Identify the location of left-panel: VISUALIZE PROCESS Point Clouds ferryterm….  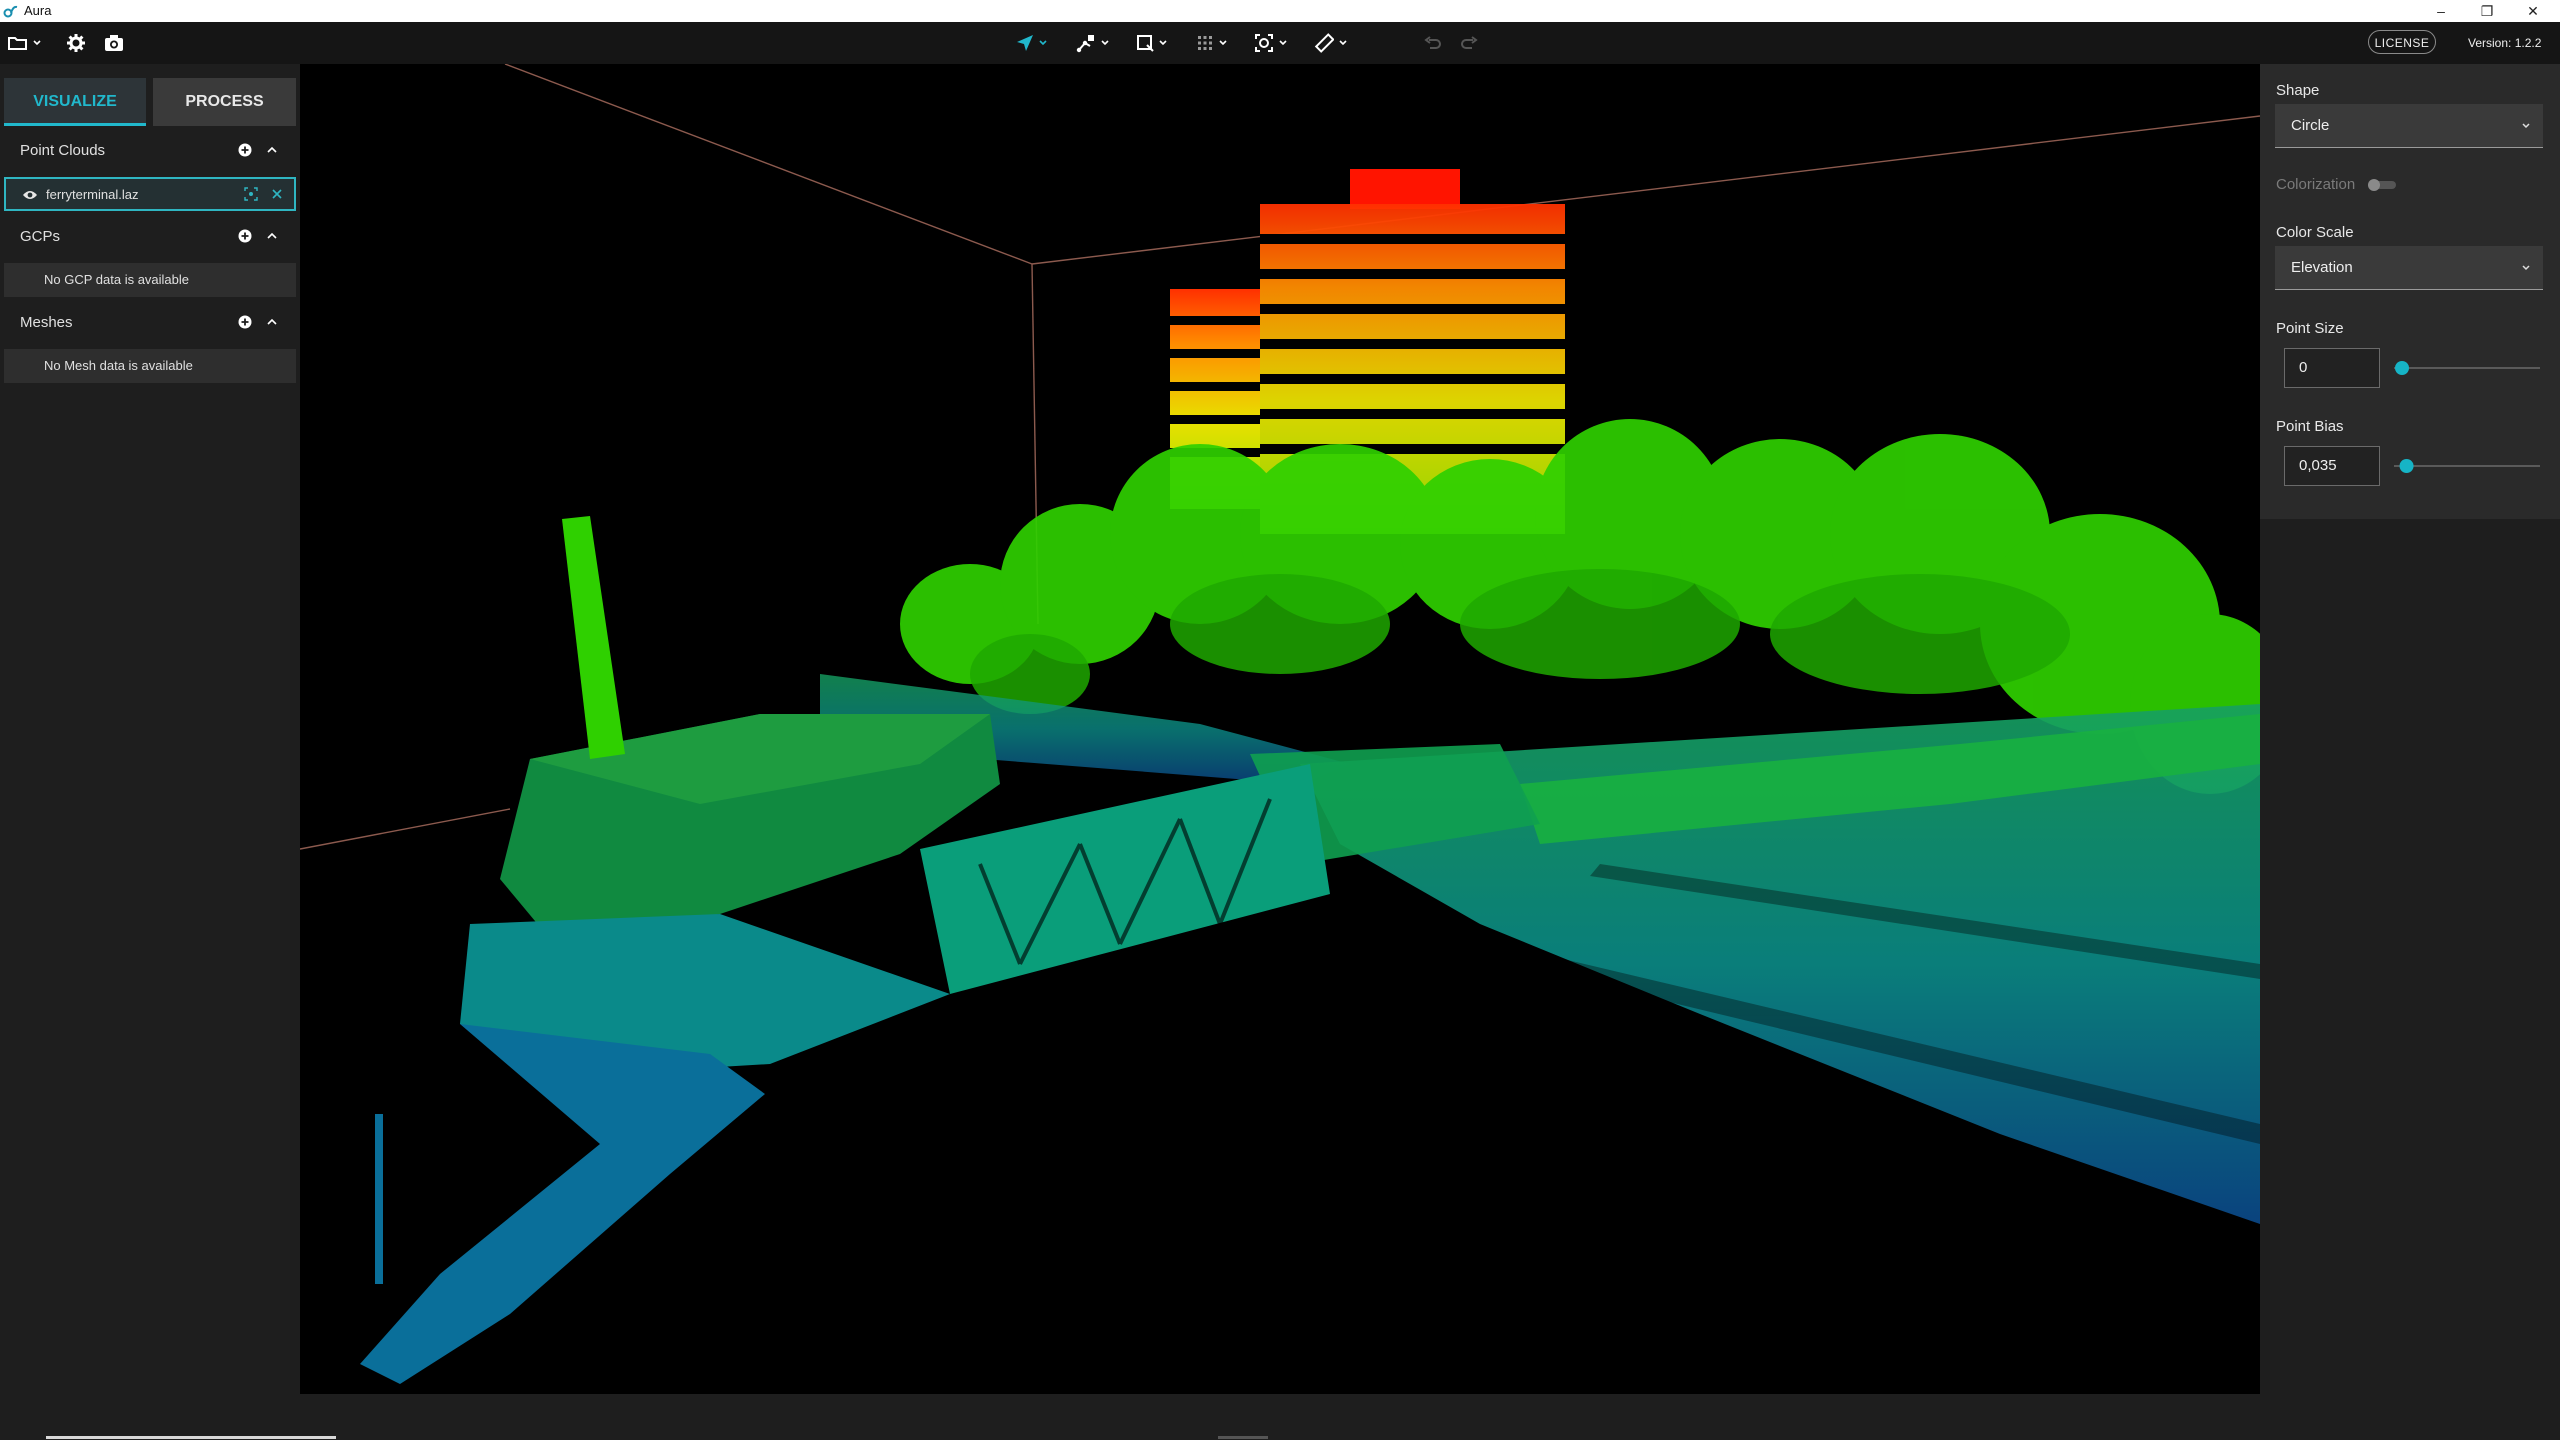
(150, 729).